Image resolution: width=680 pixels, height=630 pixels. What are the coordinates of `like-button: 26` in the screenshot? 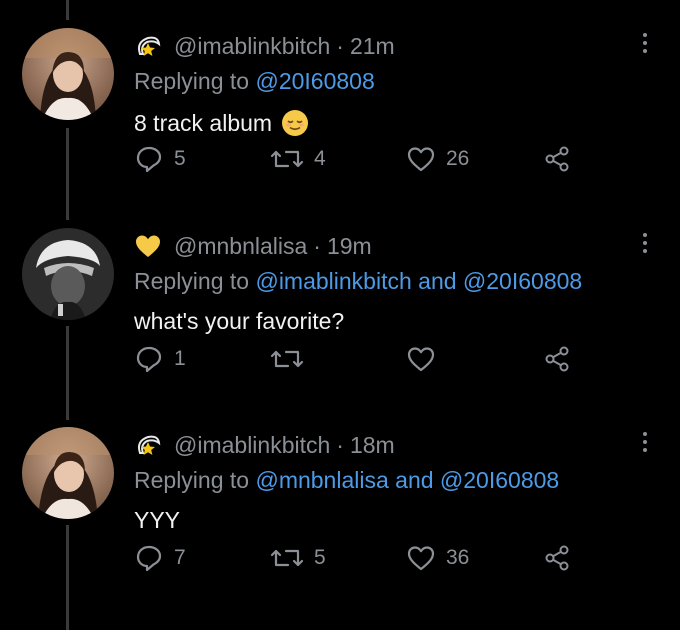 It's located at (437, 159).